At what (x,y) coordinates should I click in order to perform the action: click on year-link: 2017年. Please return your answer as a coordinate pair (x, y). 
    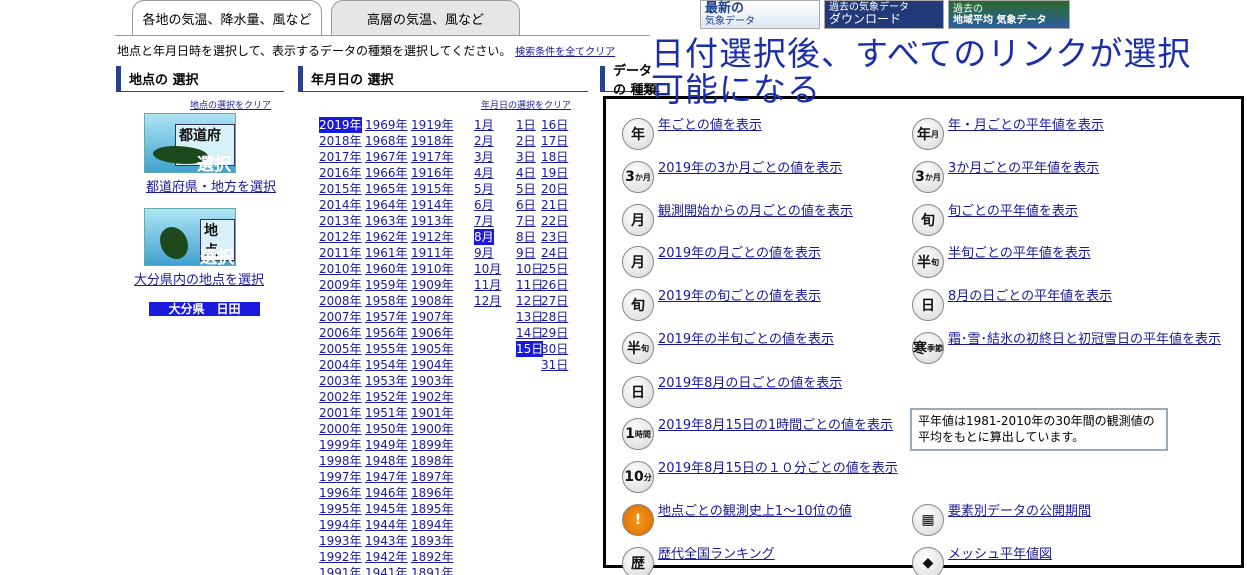
    Looking at the image, I should click on (340, 157).